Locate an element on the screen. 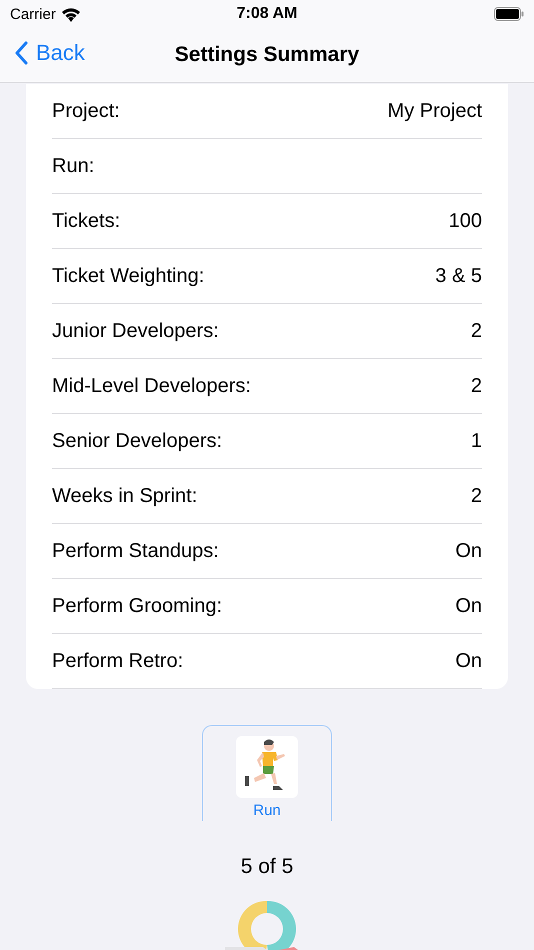 This screenshot has width=534, height=950. setting-label: Junior Developers: is located at coordinates (135, 331).